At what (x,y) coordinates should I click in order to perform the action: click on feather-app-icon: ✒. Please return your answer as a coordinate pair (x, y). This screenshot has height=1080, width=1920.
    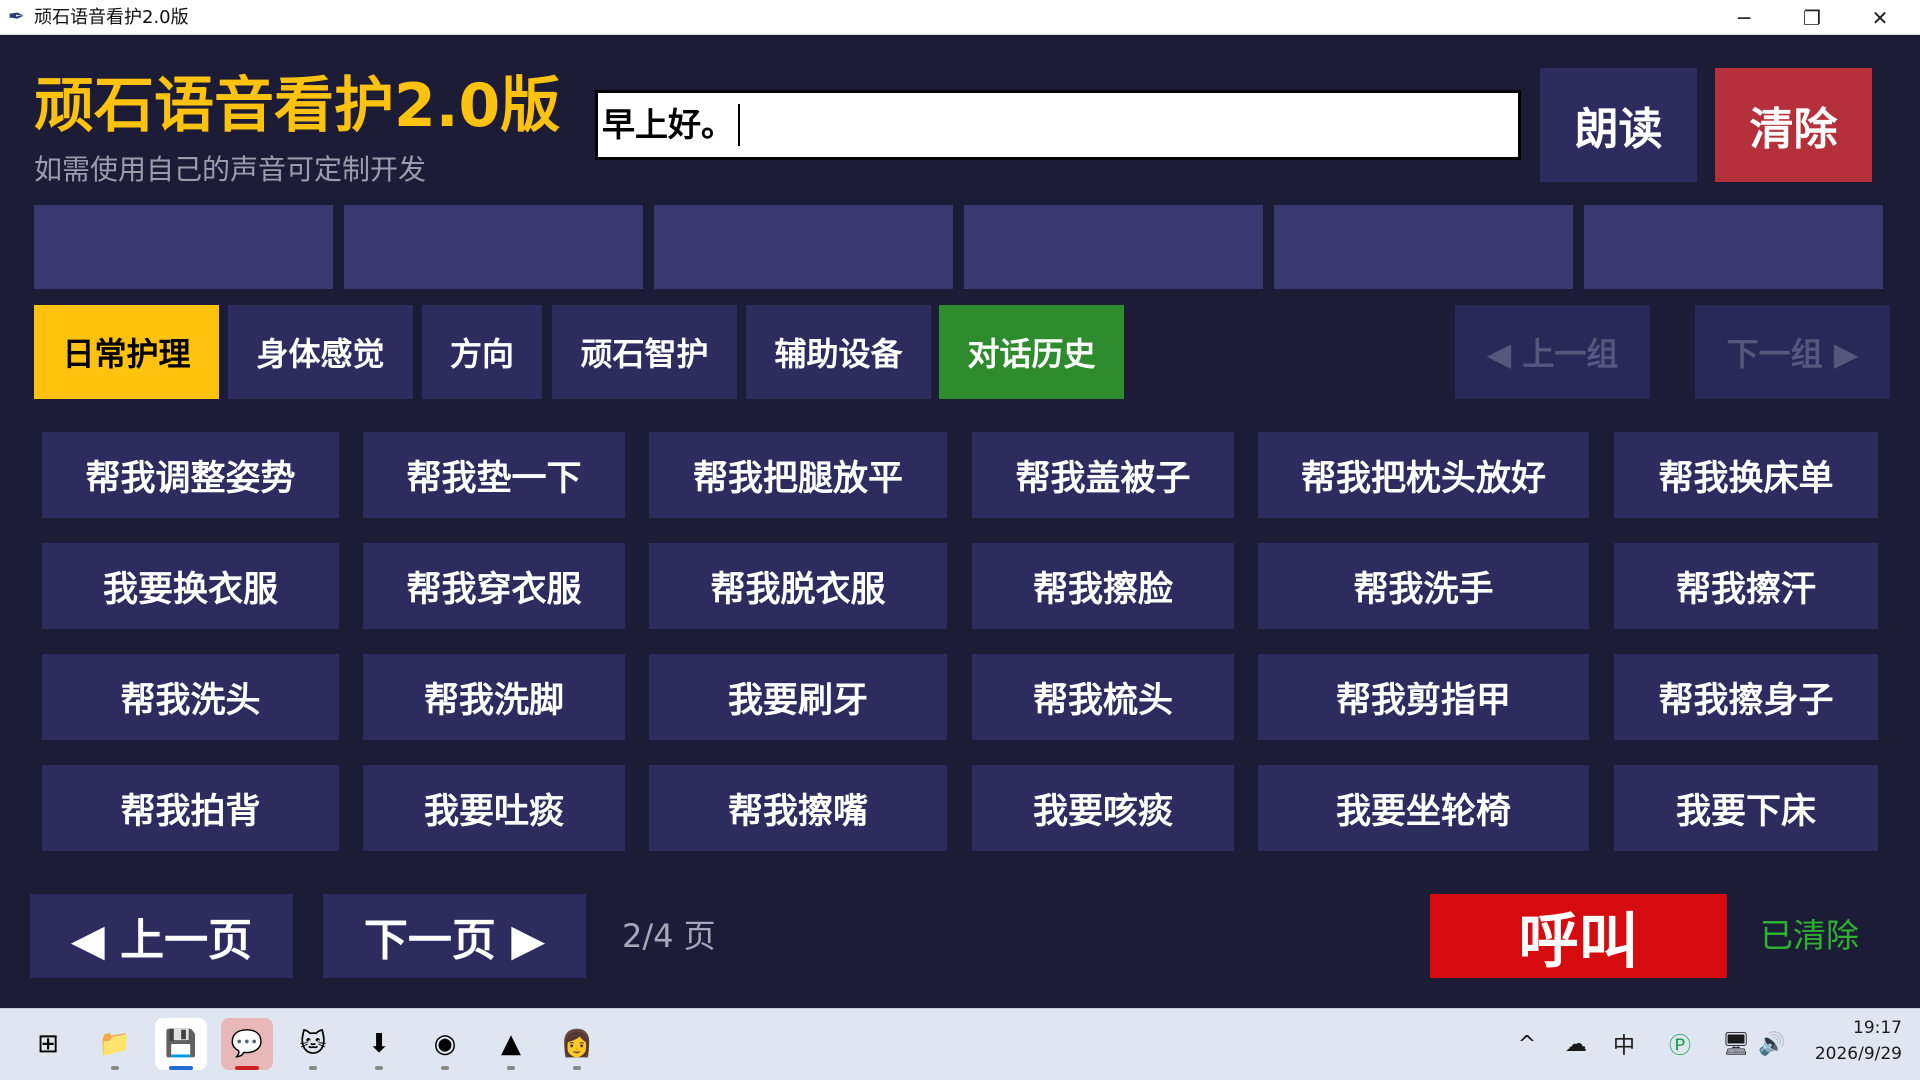
    Looking at the image, I should click on (16, 16).